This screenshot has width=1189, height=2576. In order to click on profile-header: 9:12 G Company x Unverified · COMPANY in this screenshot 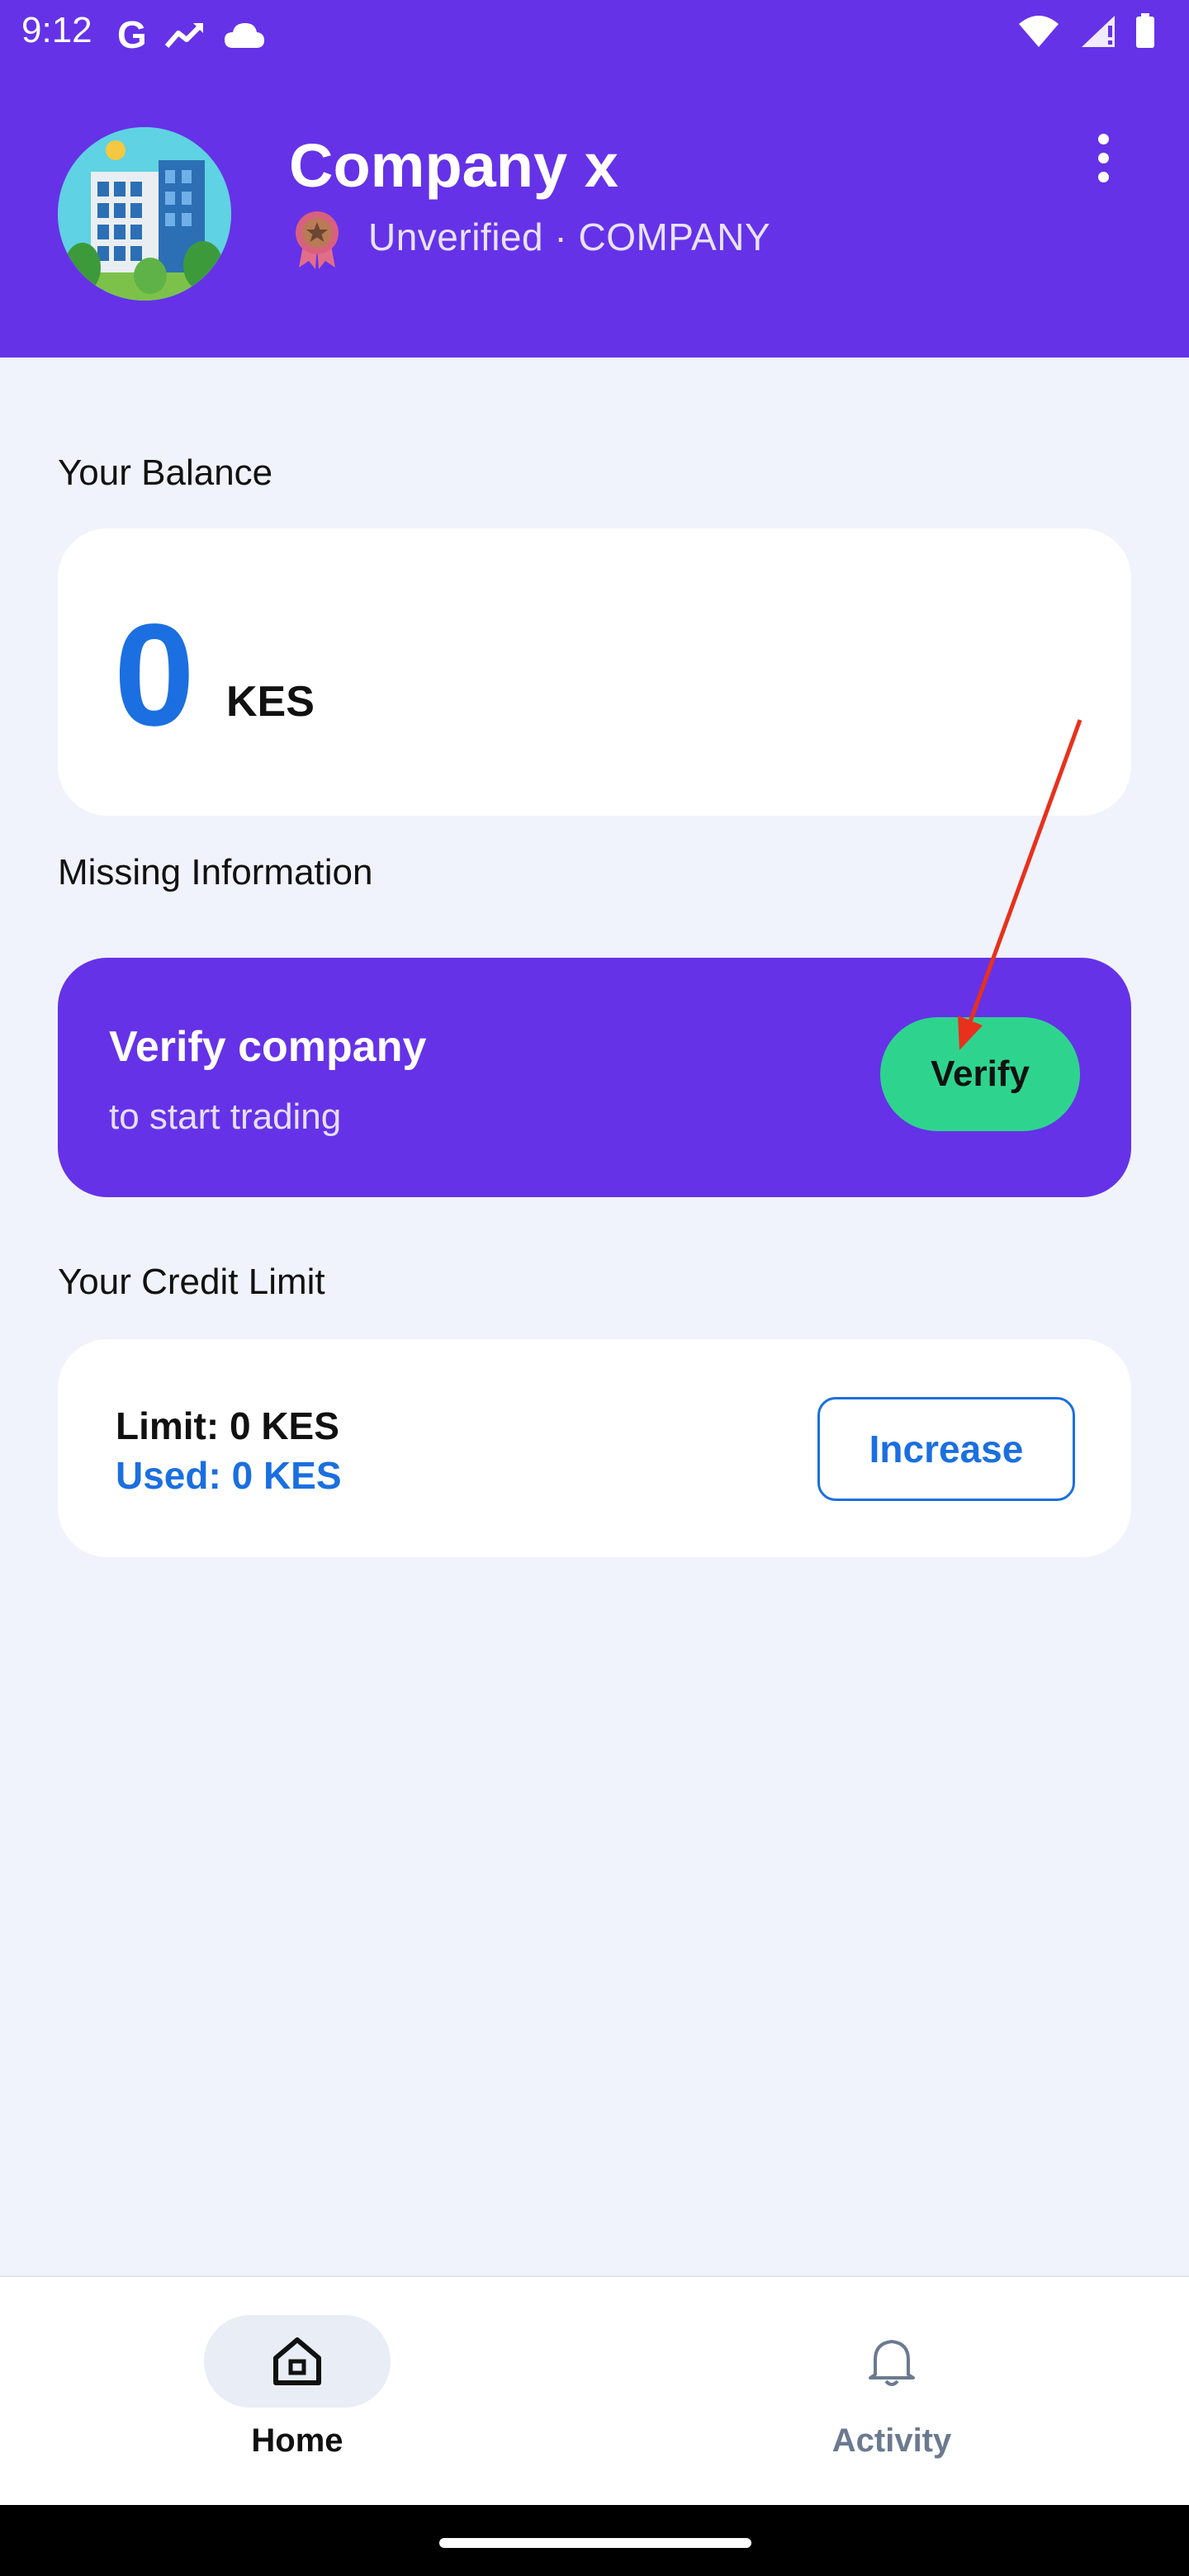, I will do `click(594, 179)`.